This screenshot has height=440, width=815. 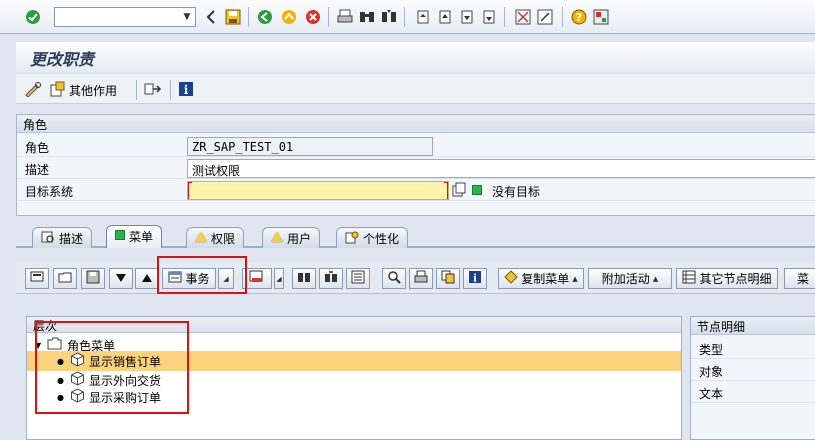 I want to click on find-icon, so click(x=367, y=17).